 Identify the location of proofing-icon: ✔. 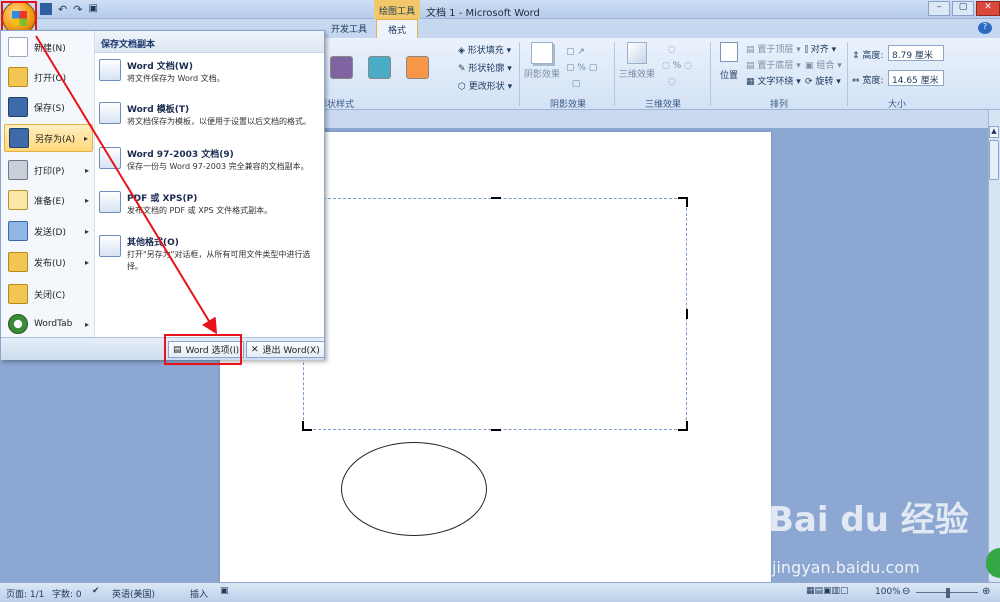
(96, 591).